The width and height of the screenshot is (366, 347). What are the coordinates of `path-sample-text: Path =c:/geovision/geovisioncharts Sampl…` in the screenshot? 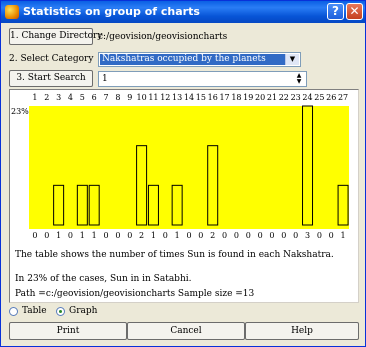 It's located at (135, 294).